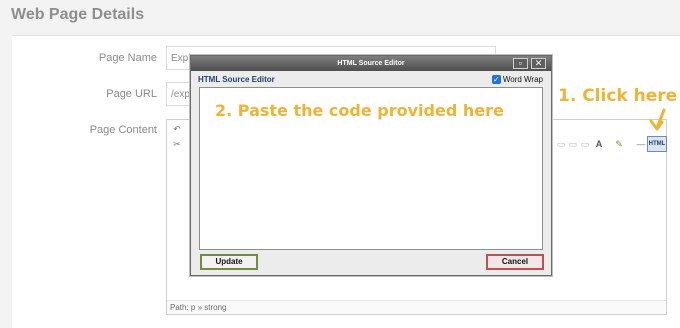 This screenshot has width=680, height=328. Describe the element at coordinates (520, 63) in the screenshot. I see `minimize-button: ▫` at that location.